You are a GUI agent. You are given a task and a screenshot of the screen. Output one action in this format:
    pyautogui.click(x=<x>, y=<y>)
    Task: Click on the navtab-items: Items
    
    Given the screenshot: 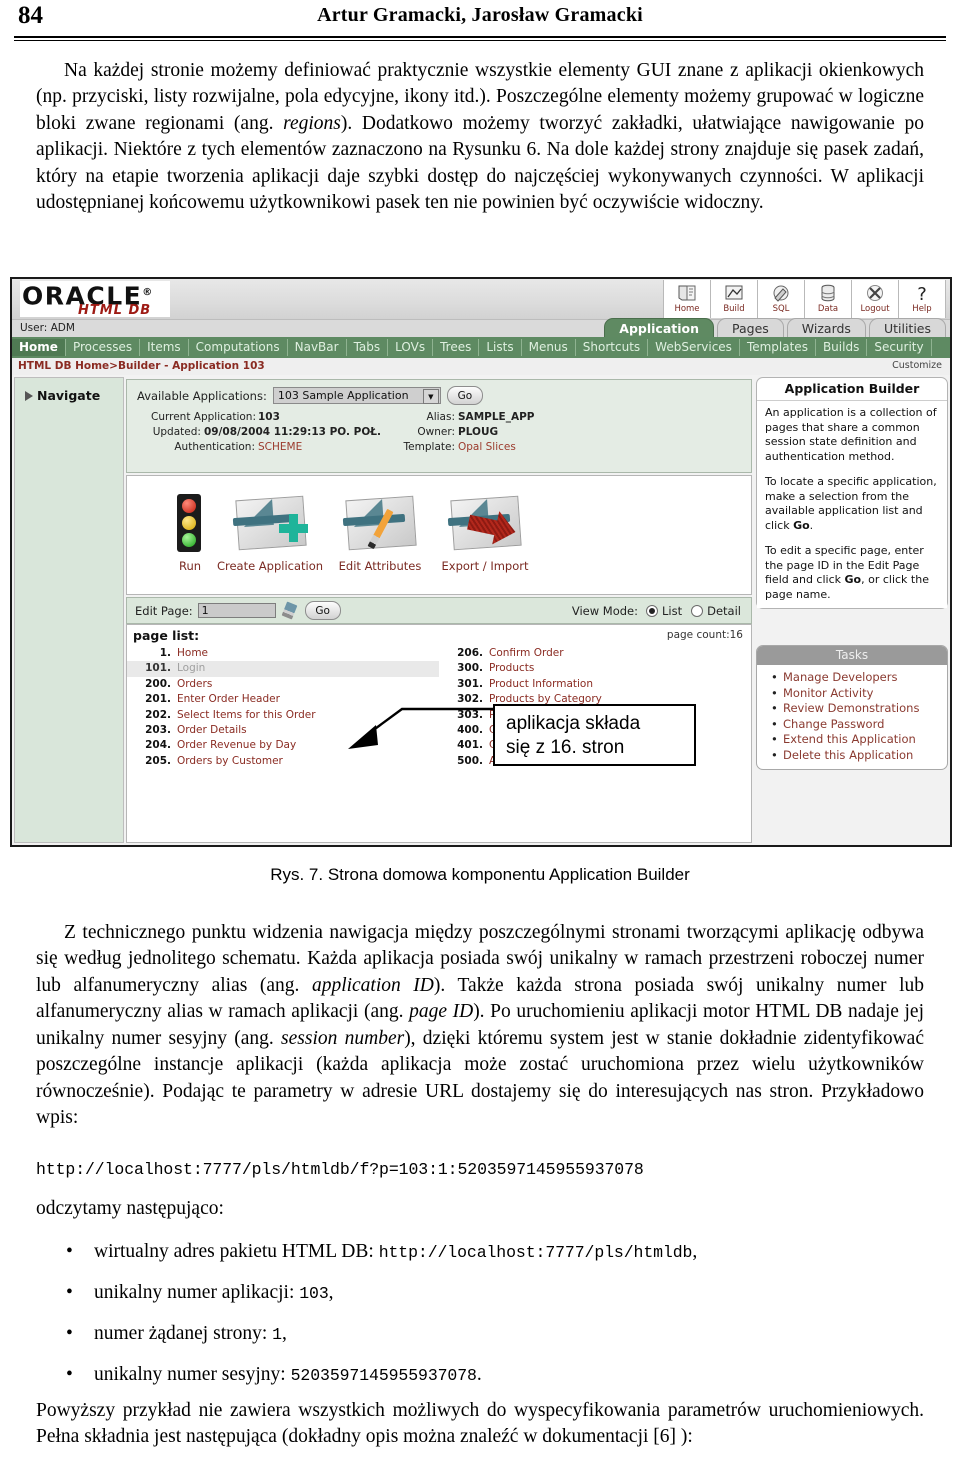 What is the action you would take?
    pyautogui.click(x=164, y=347)
    